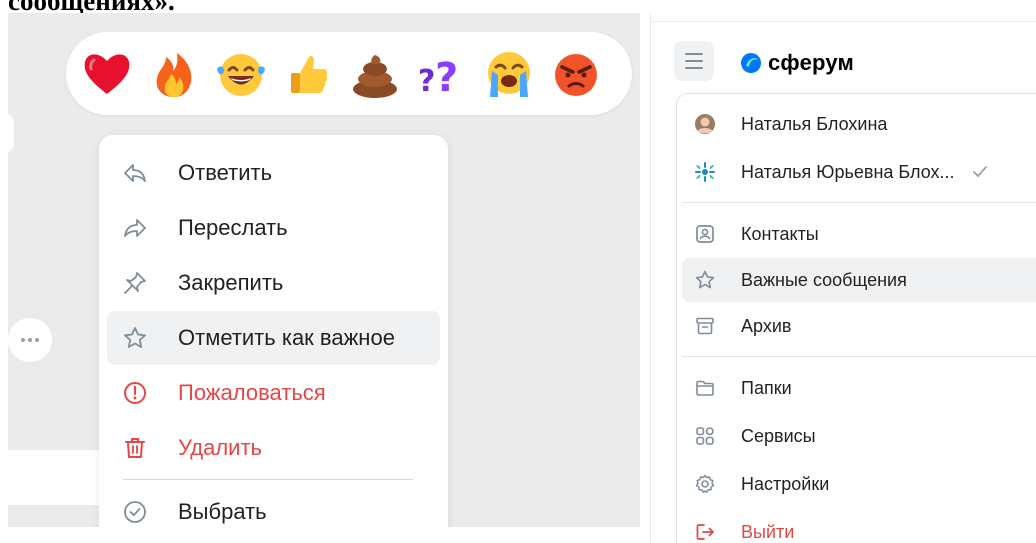  I want to click on account-name: Наталья Блохина, so click(814, 123).